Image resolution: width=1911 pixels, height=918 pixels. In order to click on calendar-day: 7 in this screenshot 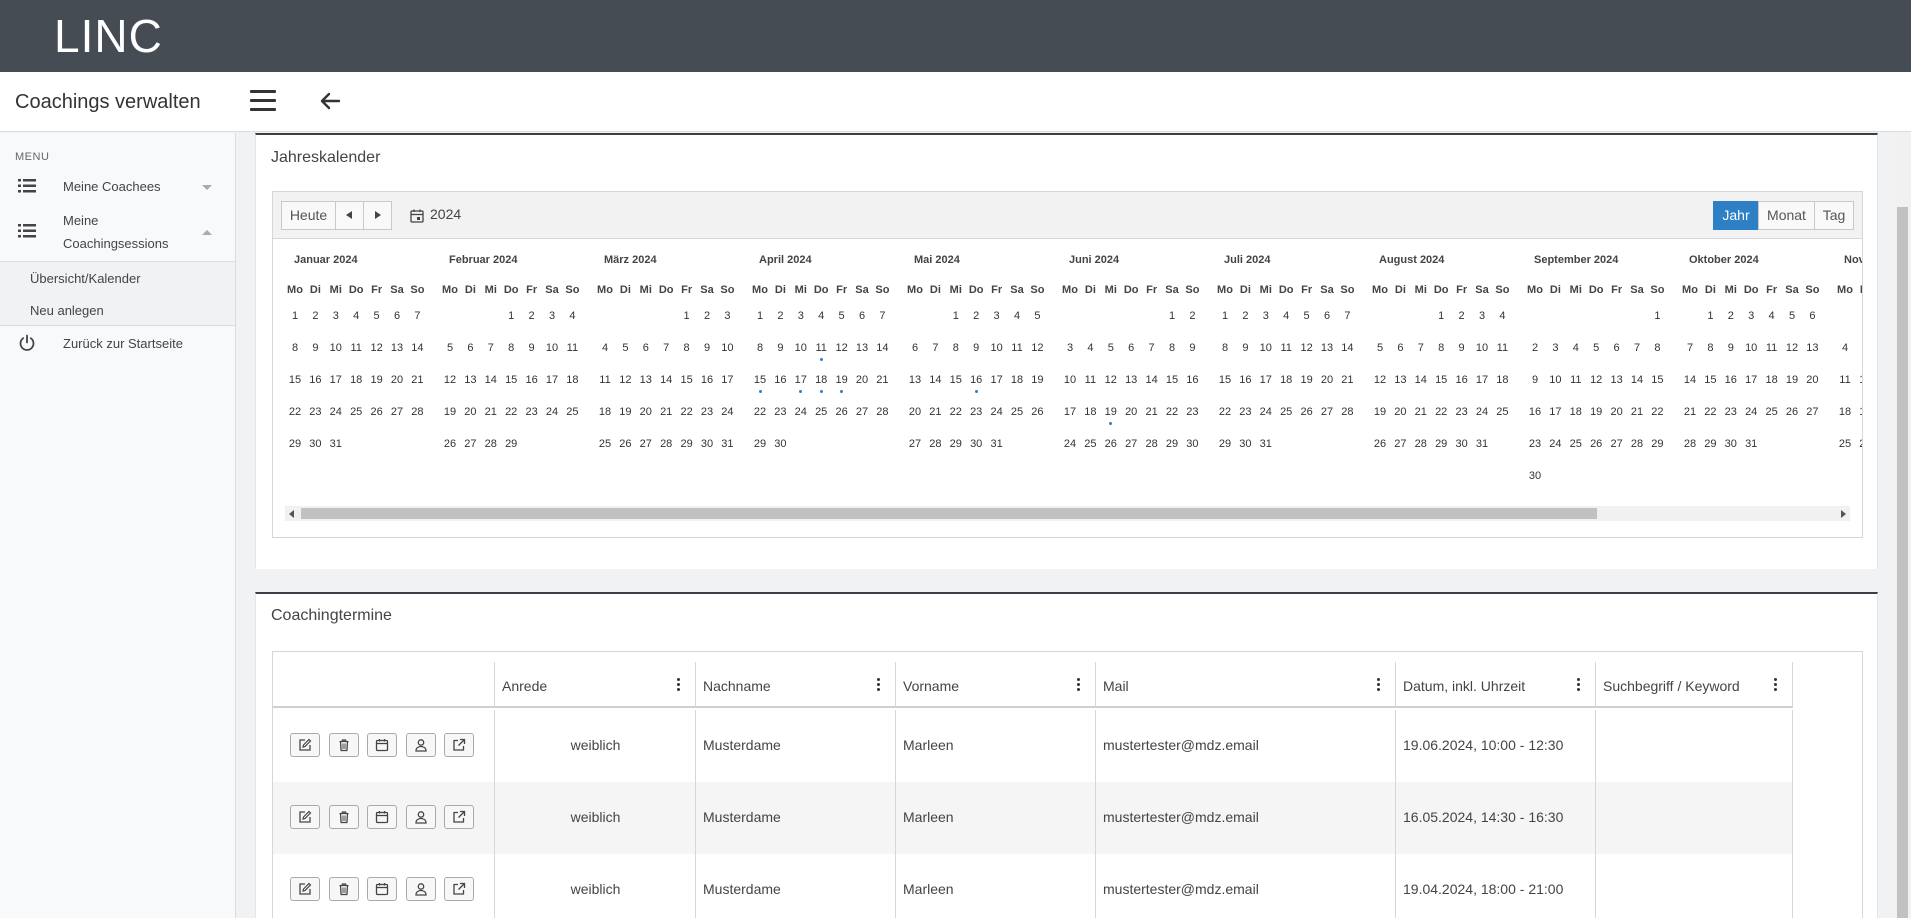, I will do `click(417, 316)`.